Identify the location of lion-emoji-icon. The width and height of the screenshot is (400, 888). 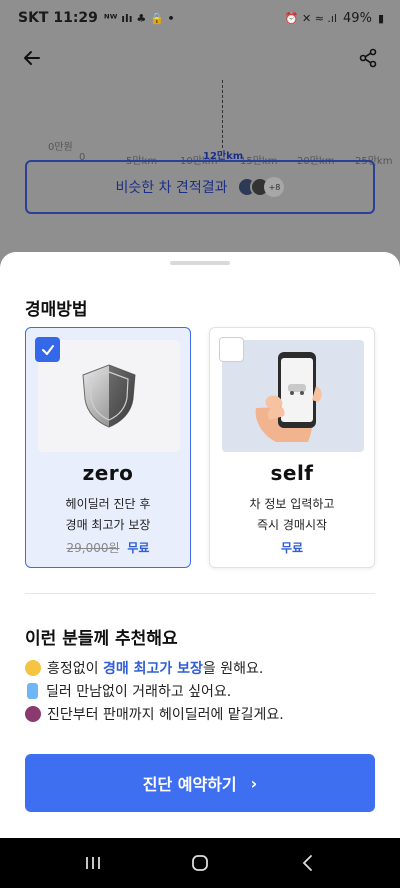
(33, 713).